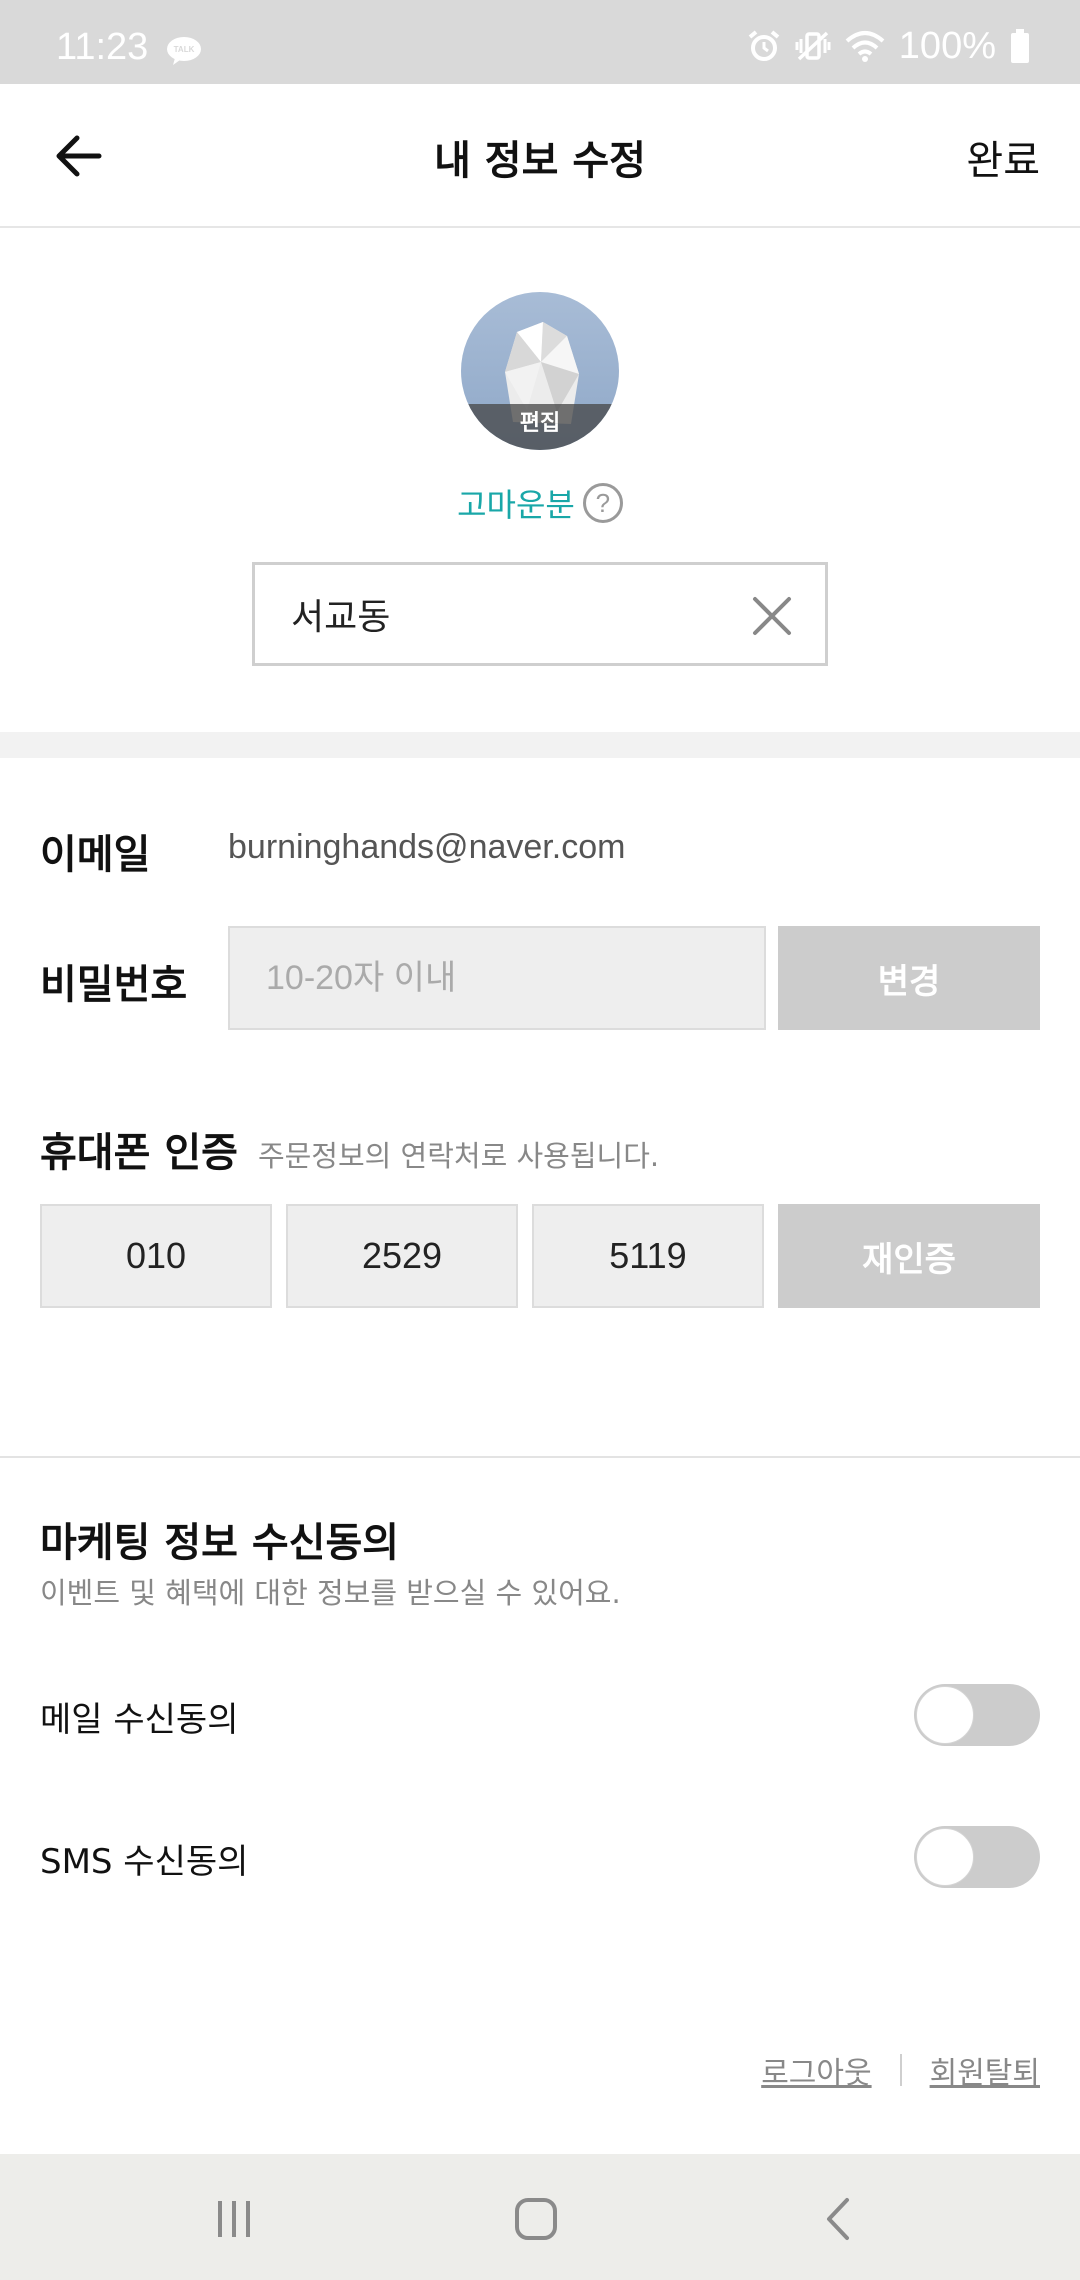 This screenshot has width=1080, height=2280. Describe the element at coordinates (909, 978) in the screenshot. I see `password-change-button: 변경` at that location.